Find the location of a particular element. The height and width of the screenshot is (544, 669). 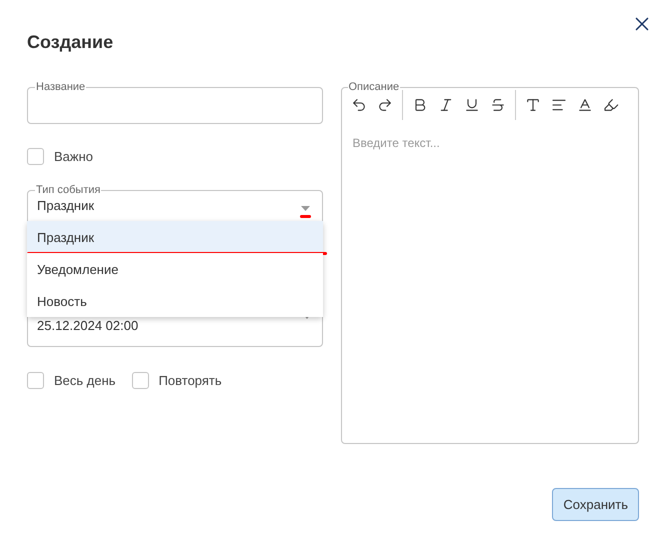

checkbox-label: Весь день is located at coordinates (85, 380).